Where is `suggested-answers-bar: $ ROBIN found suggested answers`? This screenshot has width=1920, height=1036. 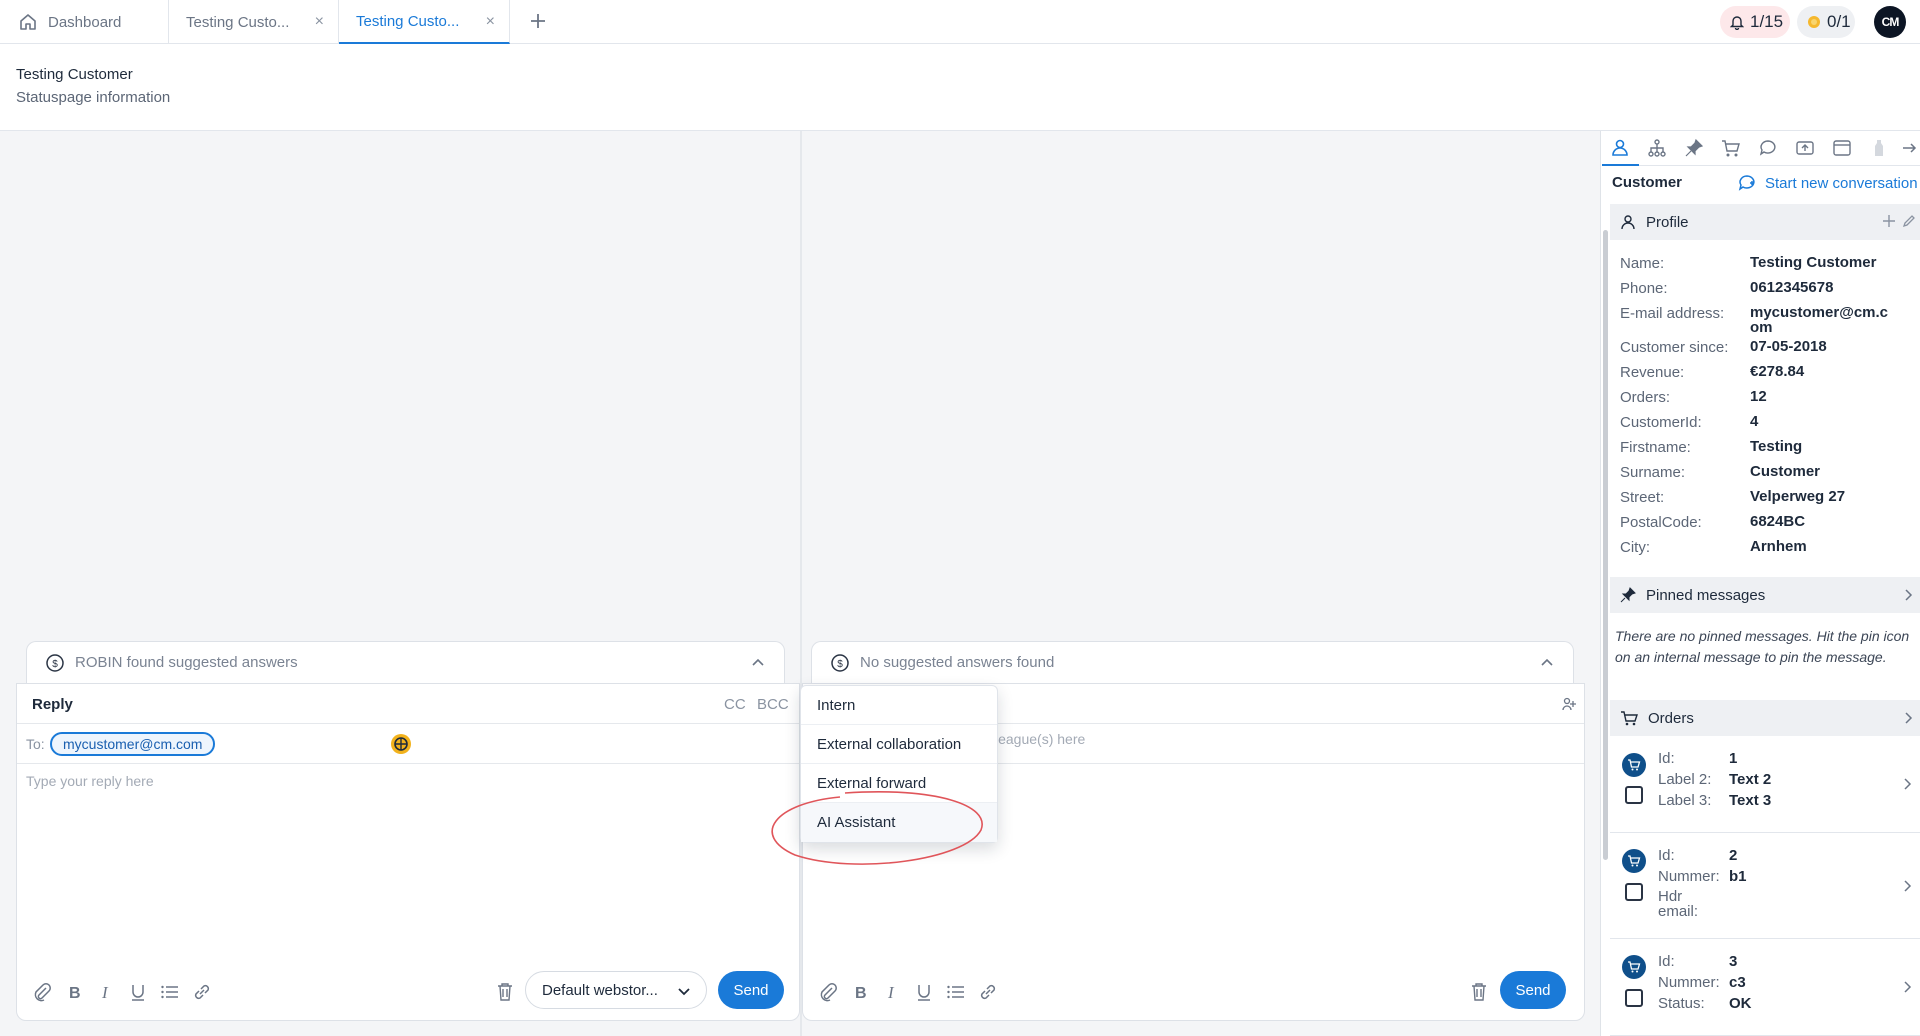 suggested-answers-bar: $ ROBIN found suggested answers is located at coordinates (405, 662).